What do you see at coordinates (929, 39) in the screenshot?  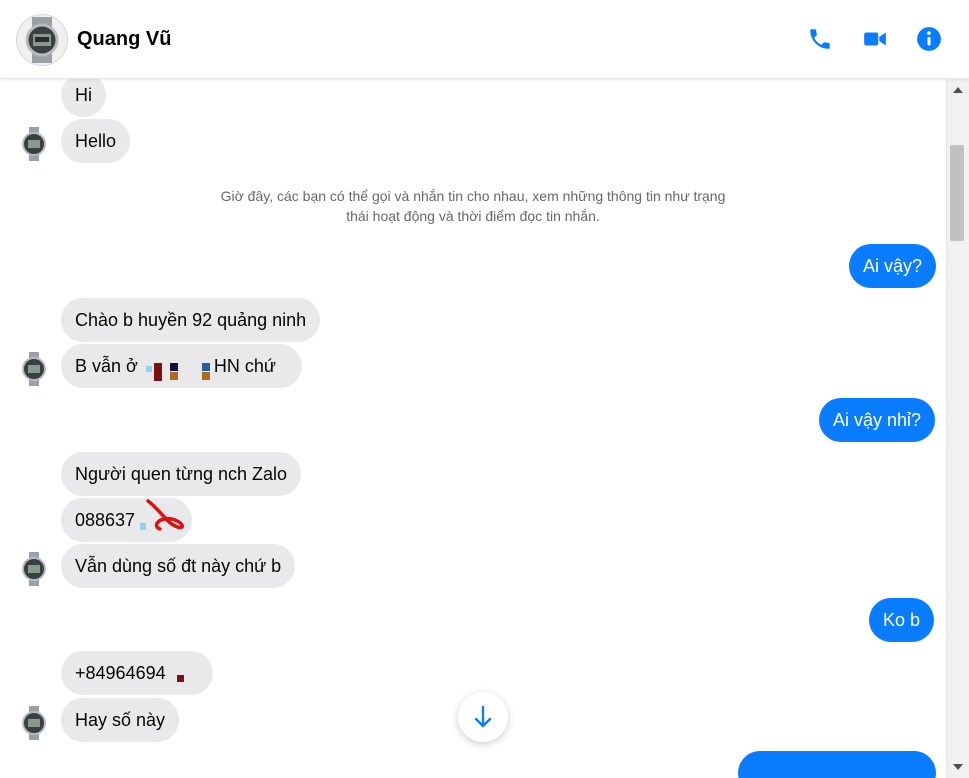 I see `info-icon` at bounding box center [929, 39].